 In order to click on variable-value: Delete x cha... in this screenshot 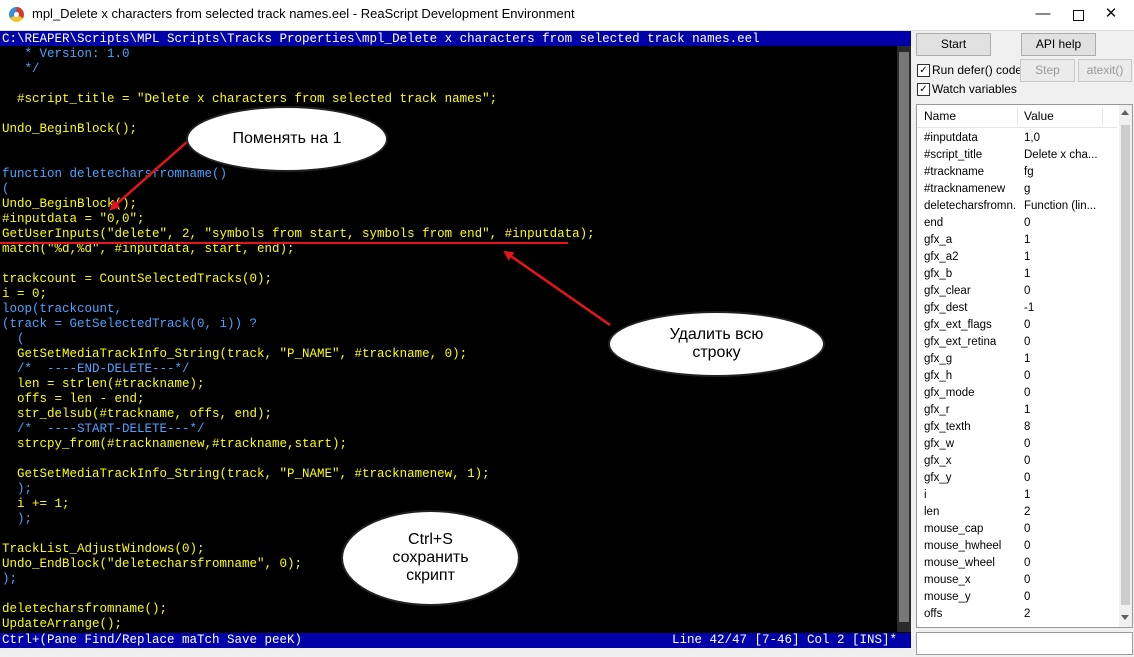, I will do `click(1067, 155)`.